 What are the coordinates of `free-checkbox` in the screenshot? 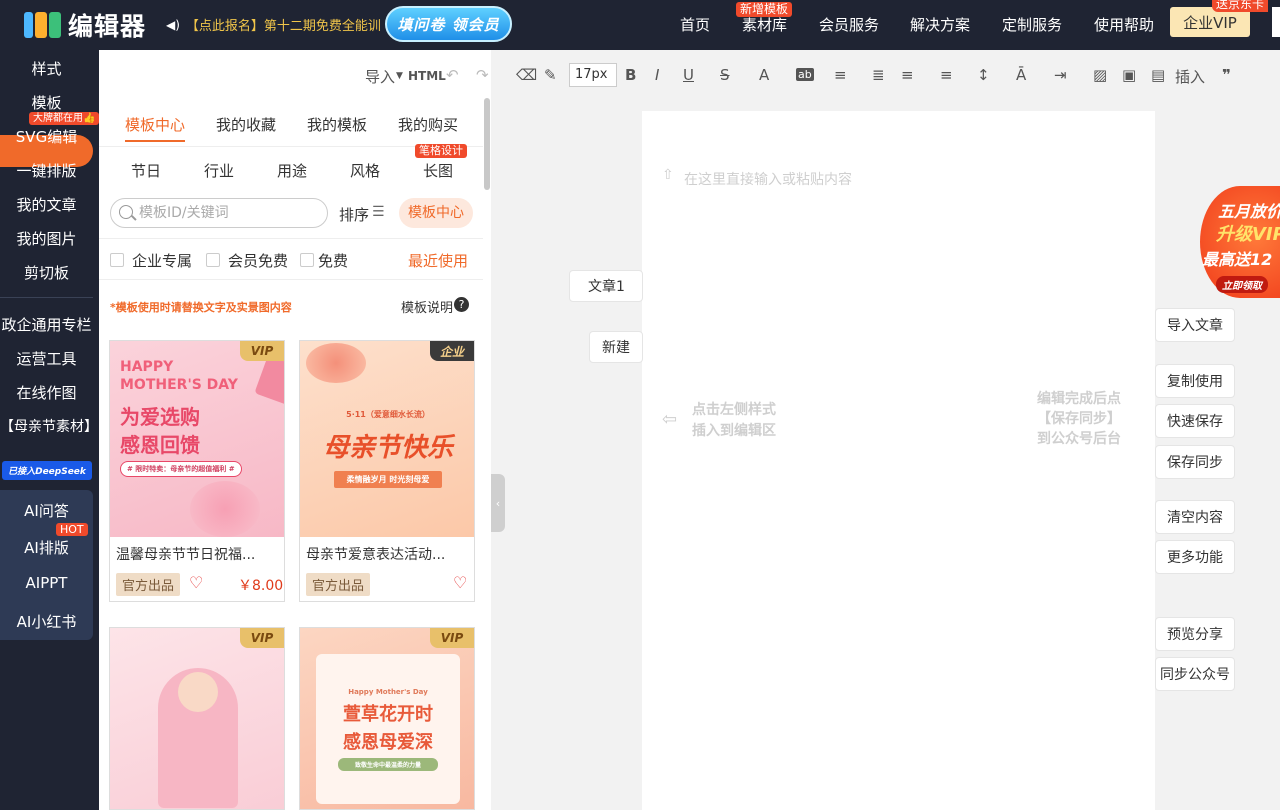 It's located at (307, 260).